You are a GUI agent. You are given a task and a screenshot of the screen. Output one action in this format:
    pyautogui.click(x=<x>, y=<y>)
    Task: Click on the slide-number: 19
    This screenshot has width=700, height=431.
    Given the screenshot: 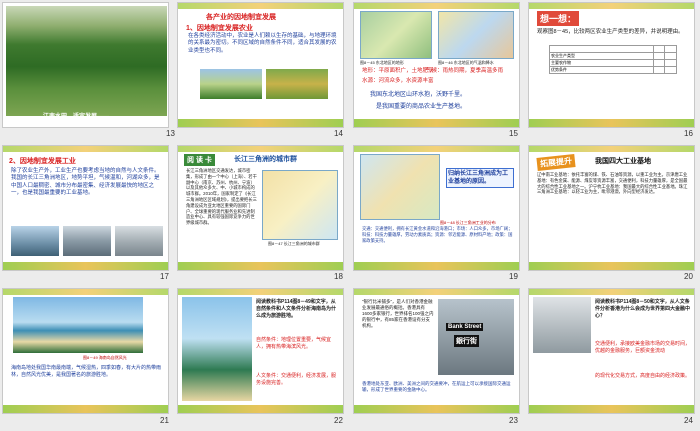 What is the action you would take?
    pyautogui.click(x=513, y=276)
    